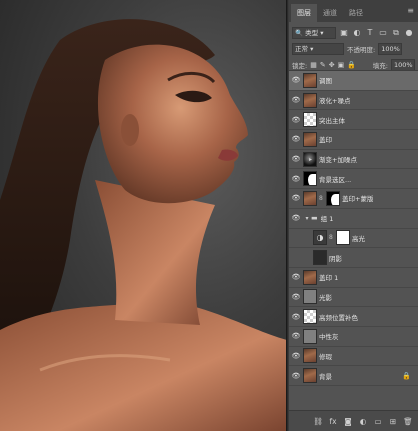 This screenshot has width=418, height=431. Describe the element at coordinates (338, 159) in the screenshot. I see `layer-name: 渐变+加噪点` at that location.